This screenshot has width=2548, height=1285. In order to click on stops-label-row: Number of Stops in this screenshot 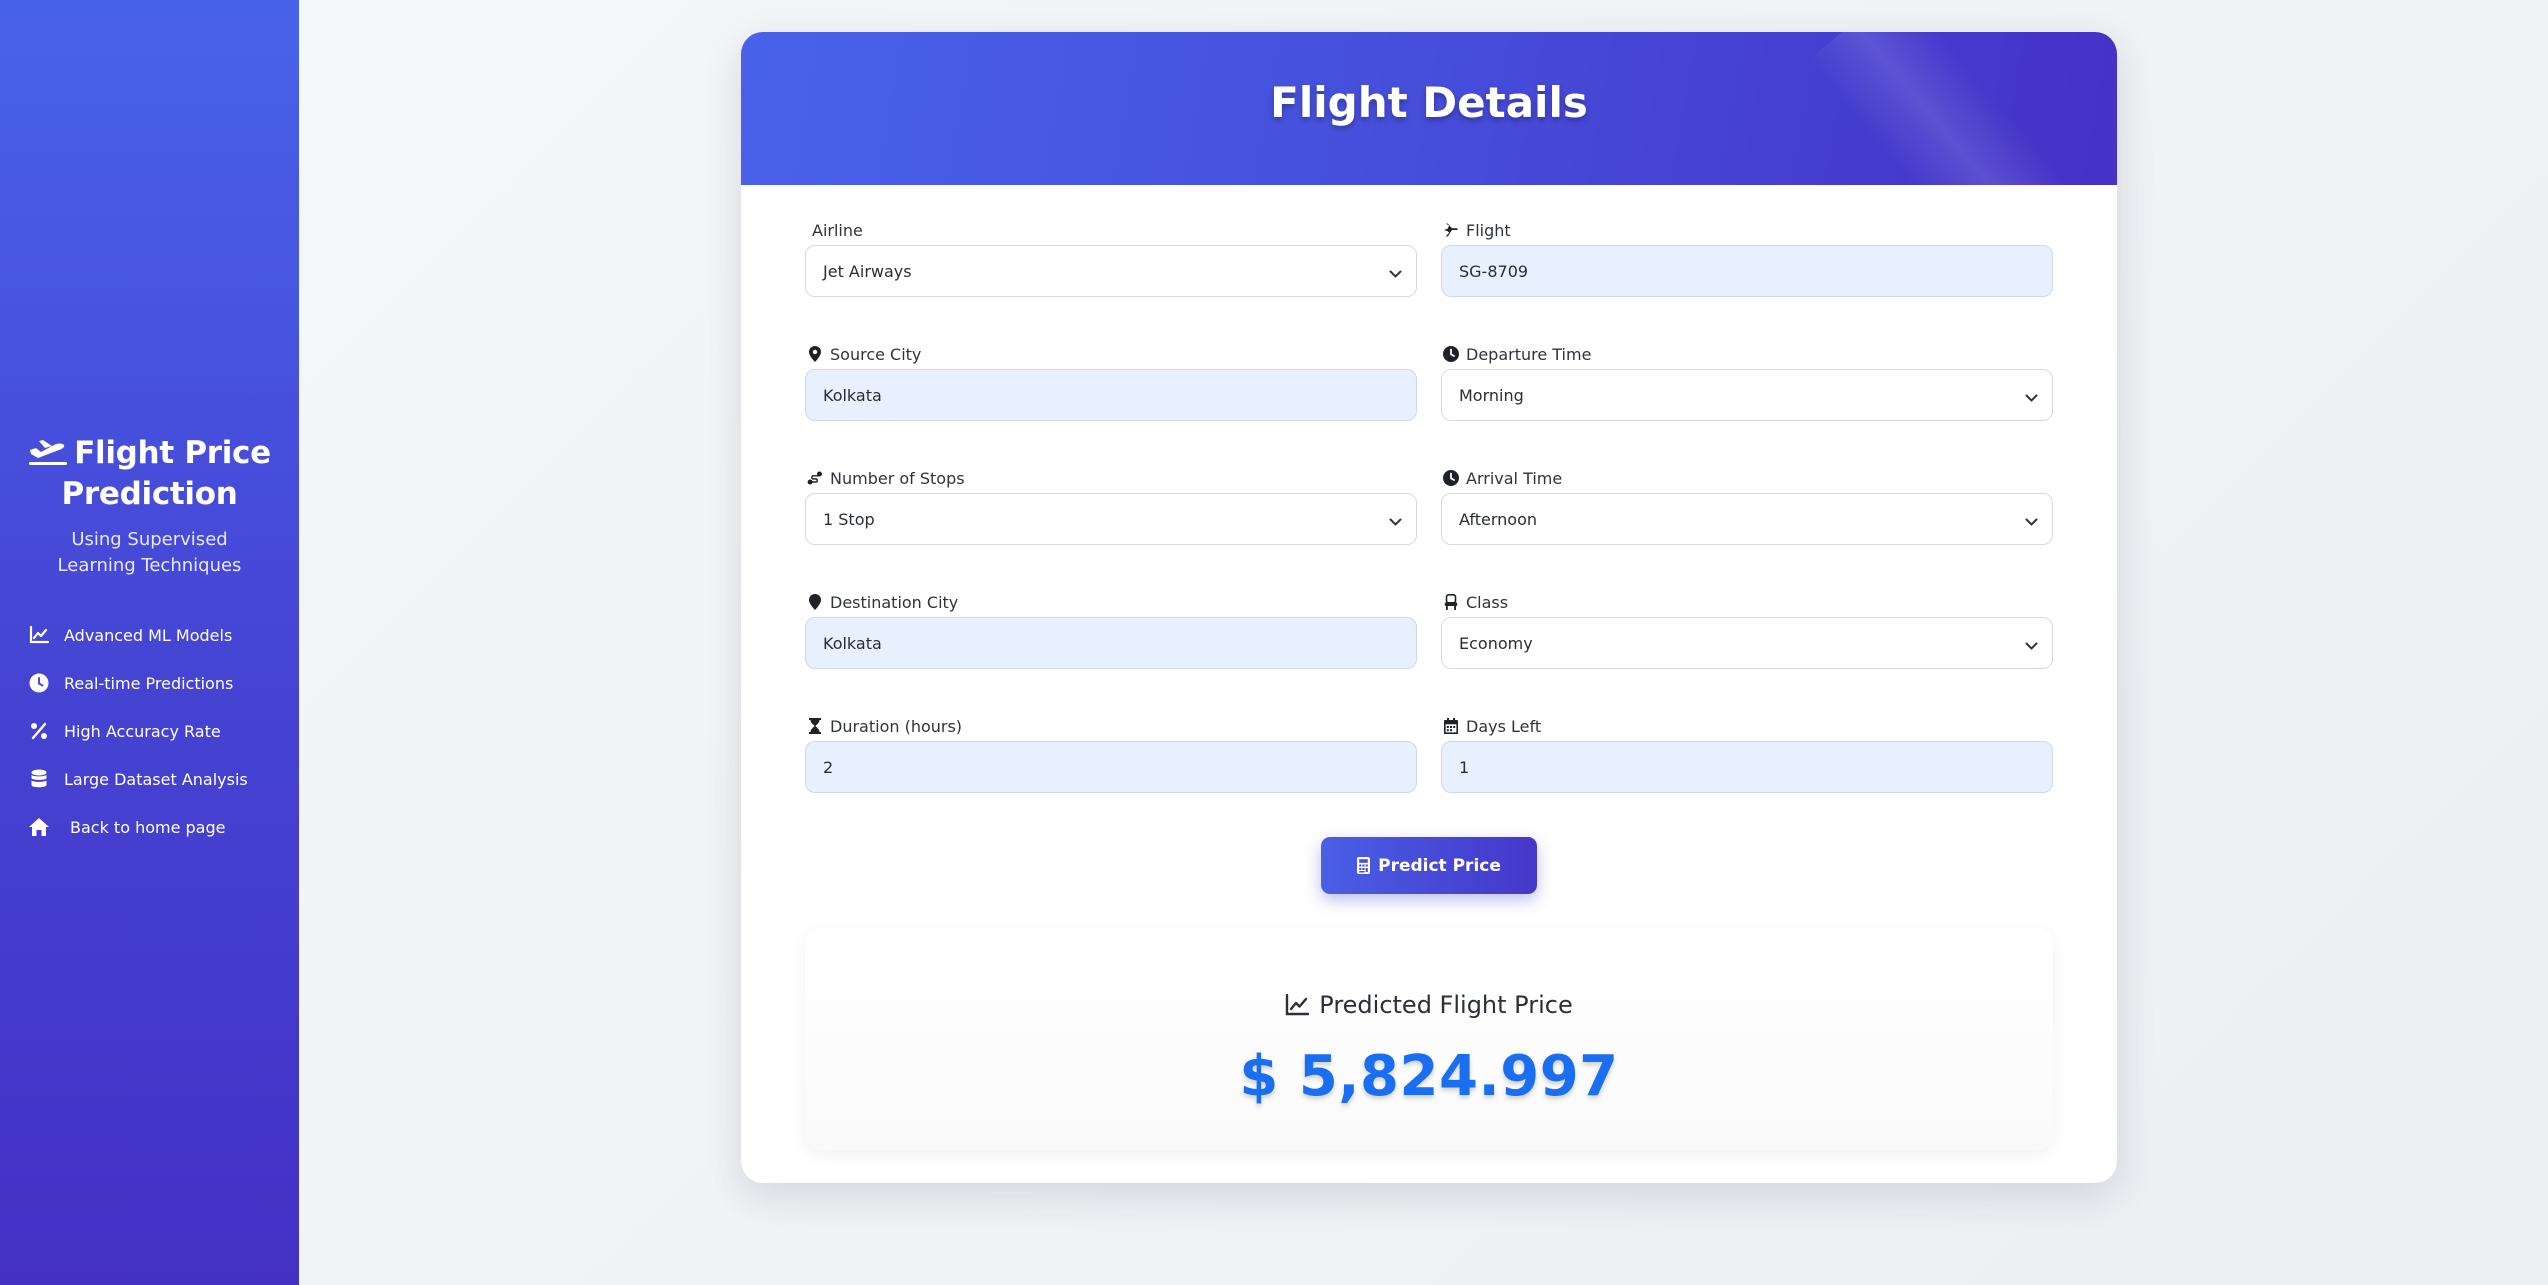, I will do `click(1111, 478)`.